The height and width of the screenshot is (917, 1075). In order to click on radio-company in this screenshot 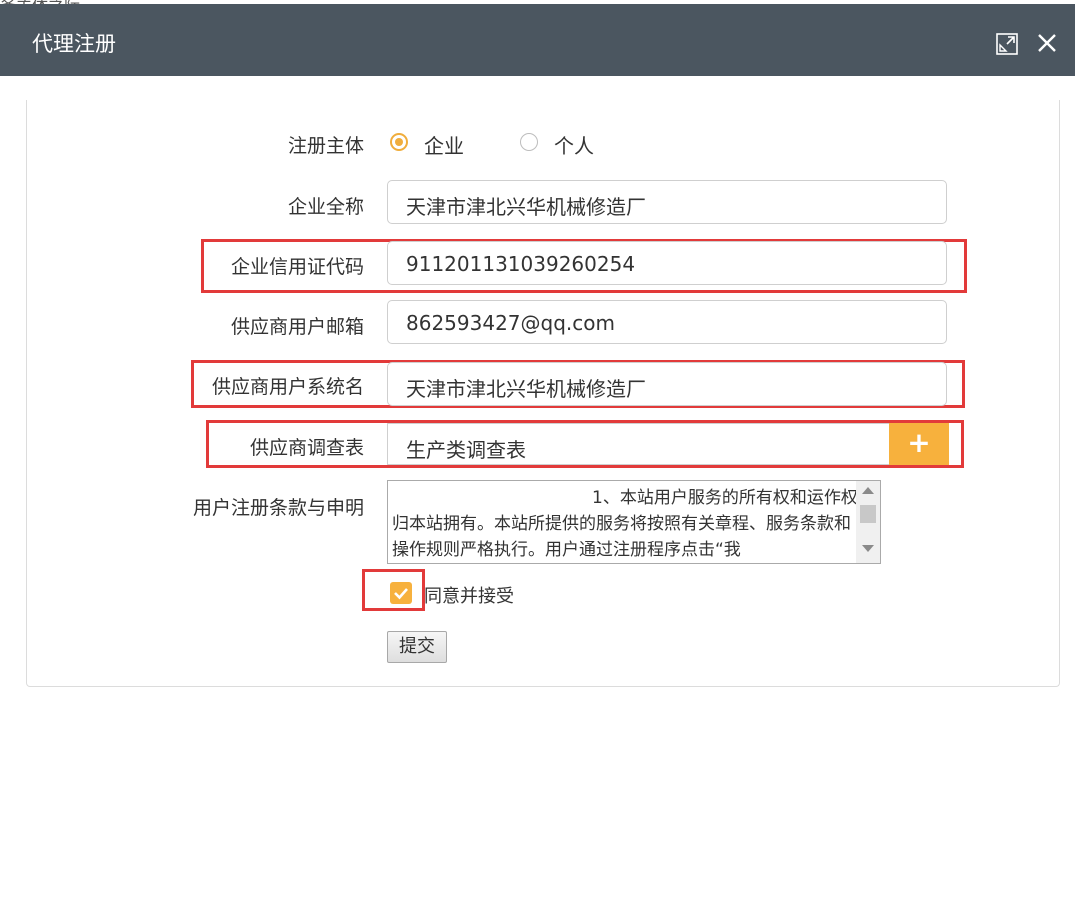, I will do `click(399, 142)`.